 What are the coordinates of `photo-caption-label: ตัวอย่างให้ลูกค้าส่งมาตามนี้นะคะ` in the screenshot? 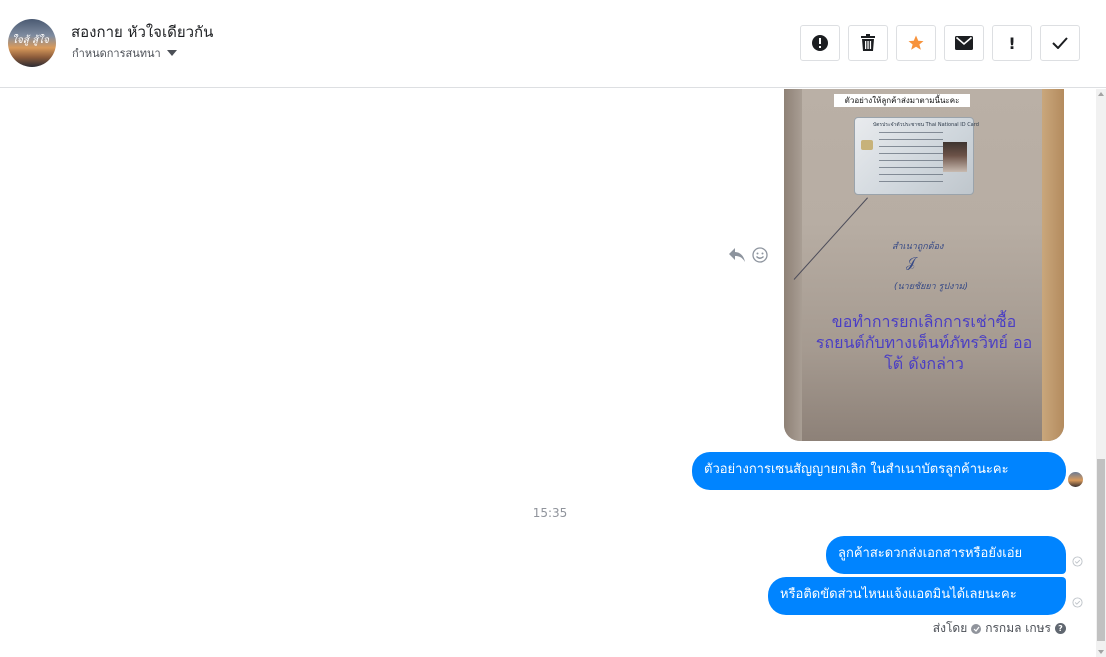 It's located at (902, 100).